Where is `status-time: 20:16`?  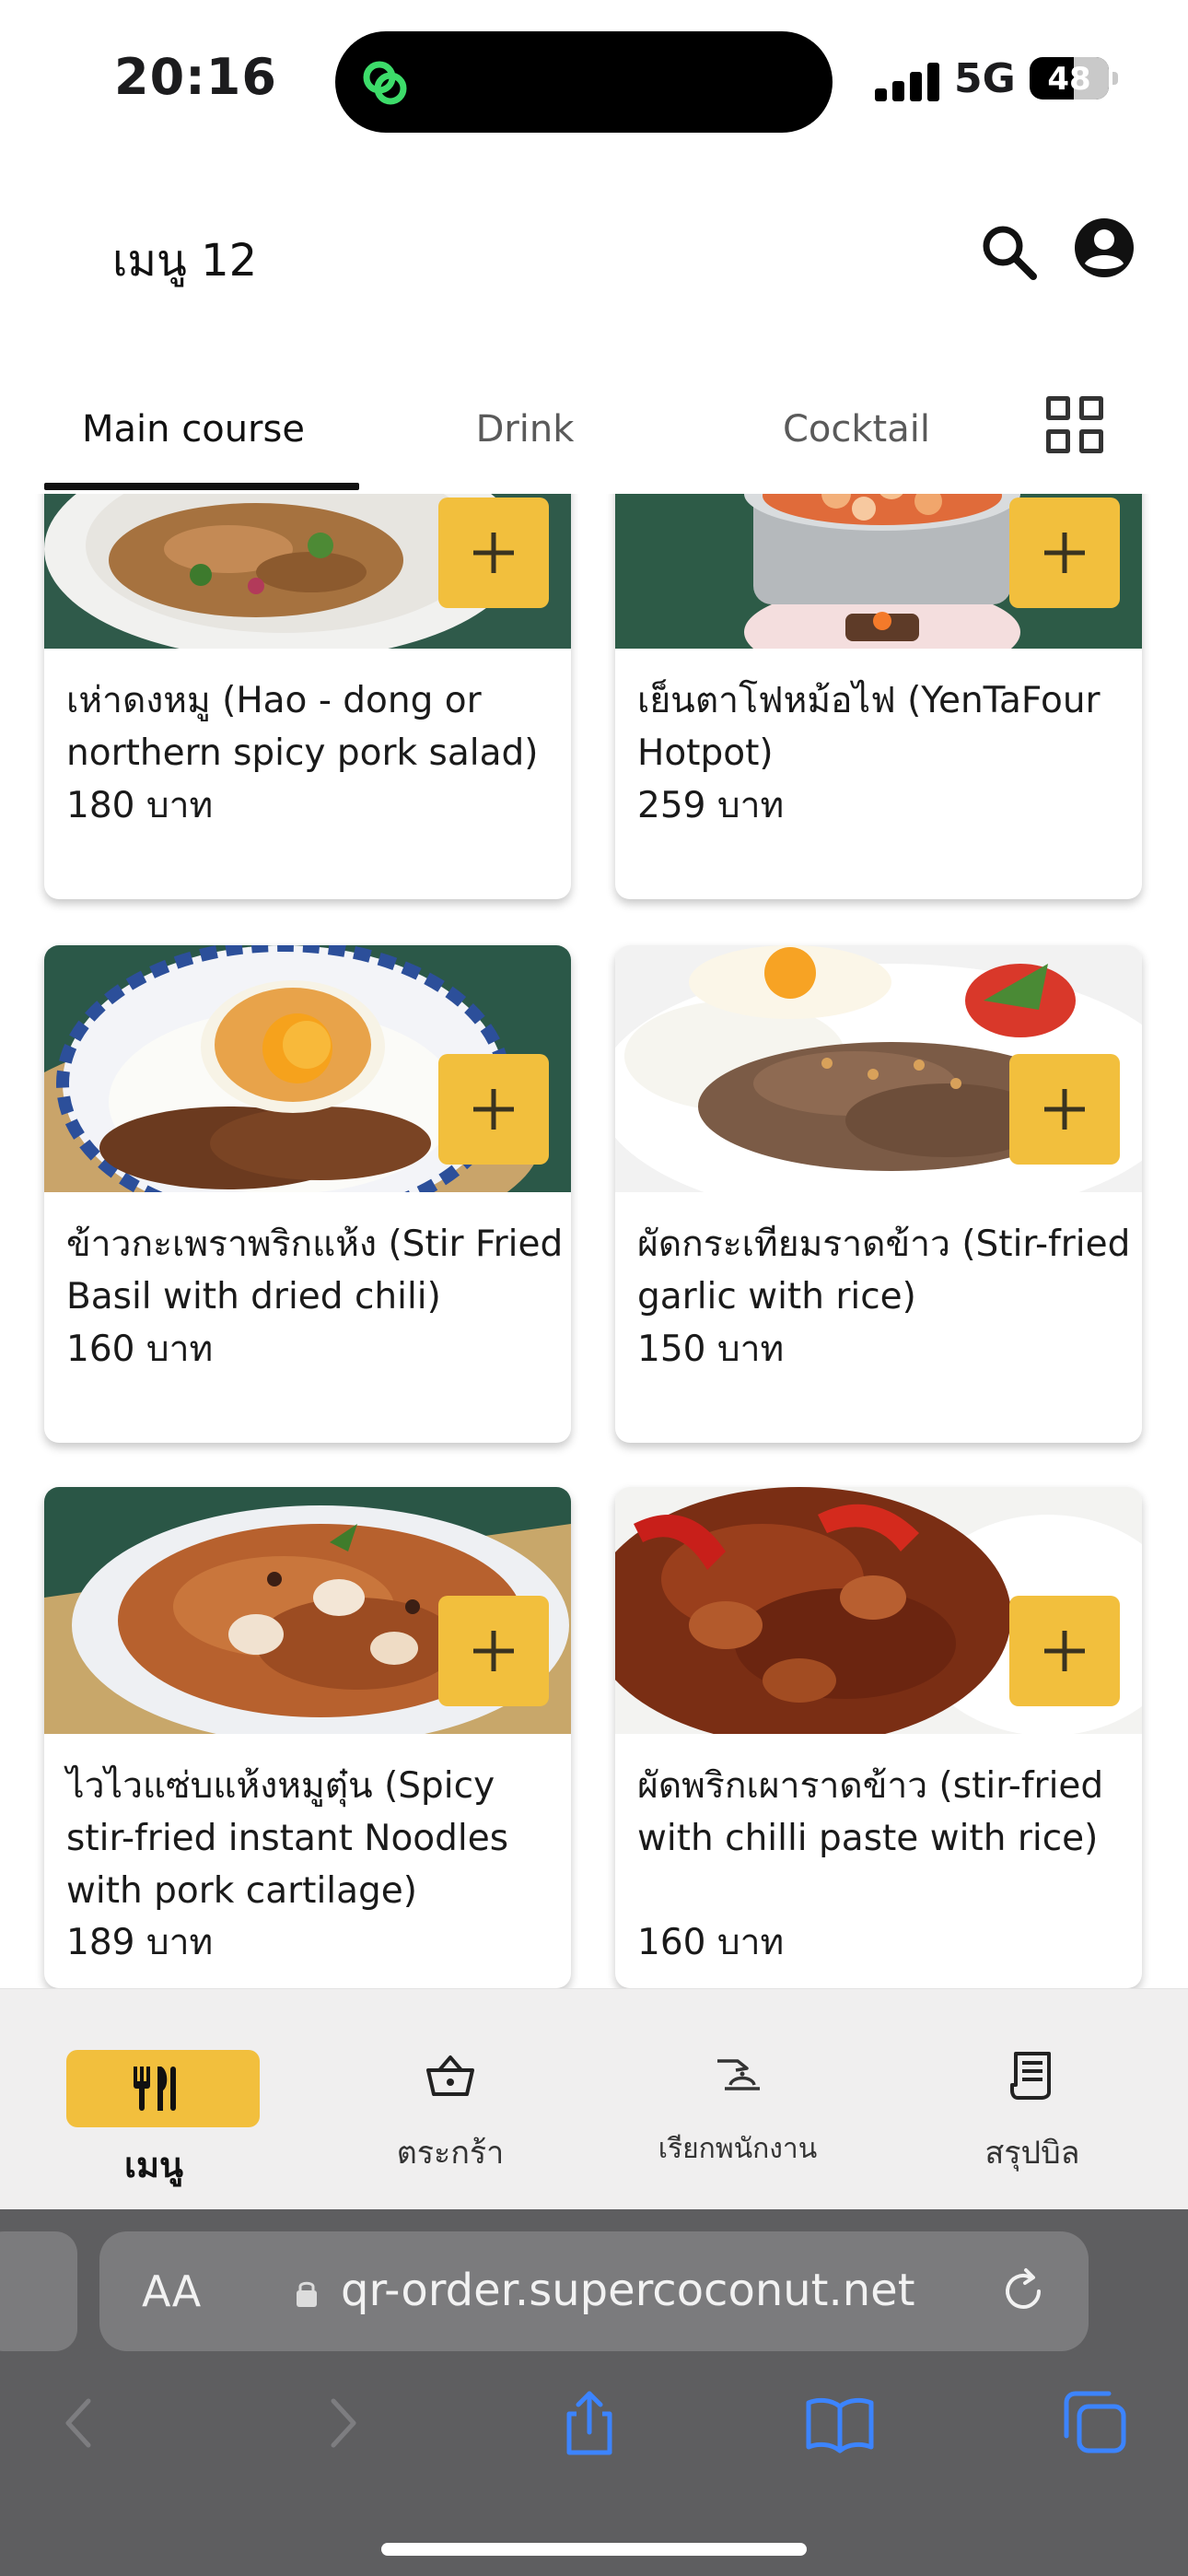 status-time: 20:16 is located at coordinates (195, 77).